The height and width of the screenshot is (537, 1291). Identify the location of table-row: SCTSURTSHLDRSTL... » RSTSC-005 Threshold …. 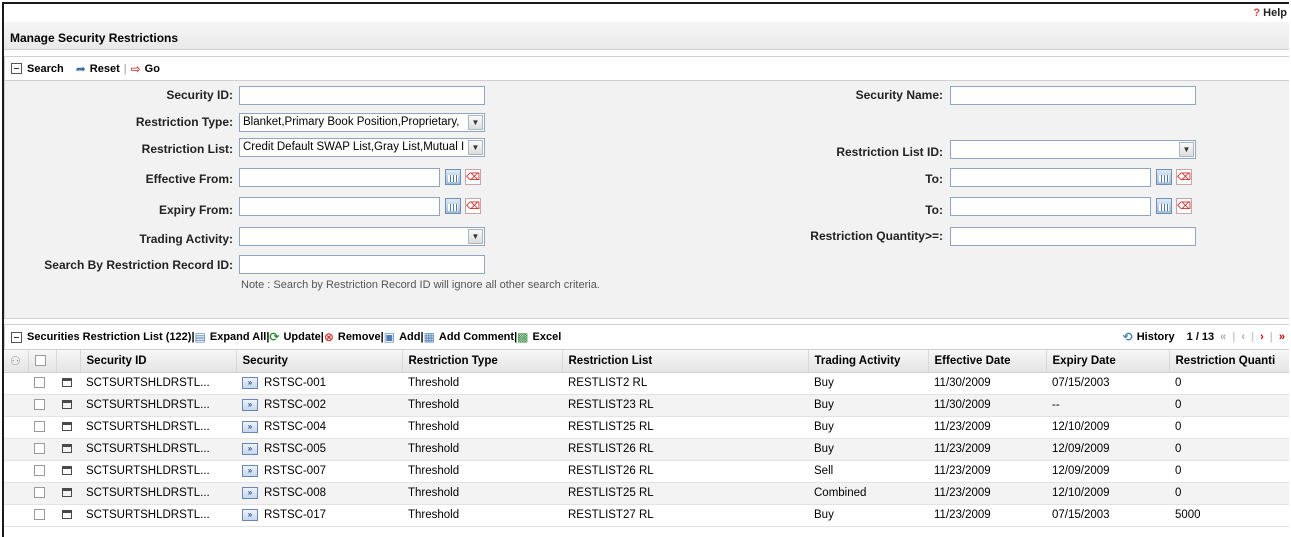
(646, 449).